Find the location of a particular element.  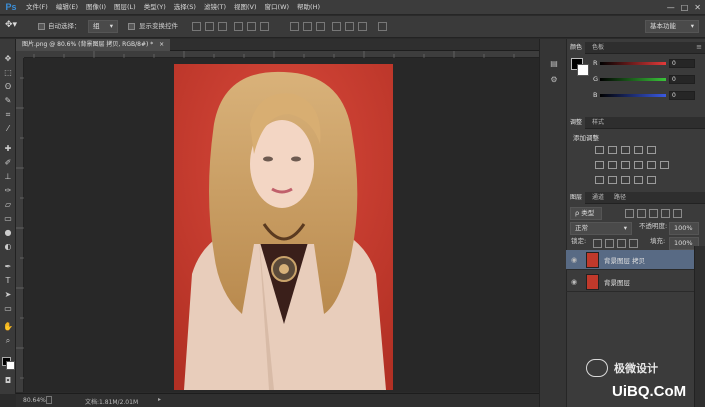

align-top-icon is located at coordinates (196, 26).